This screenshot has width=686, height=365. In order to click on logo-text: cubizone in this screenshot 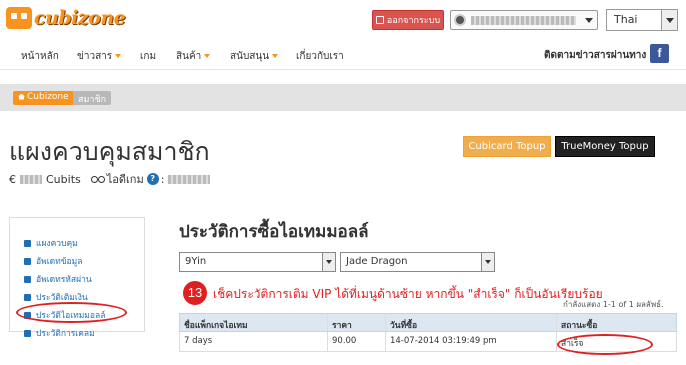, I will do `click(80, 18)`.